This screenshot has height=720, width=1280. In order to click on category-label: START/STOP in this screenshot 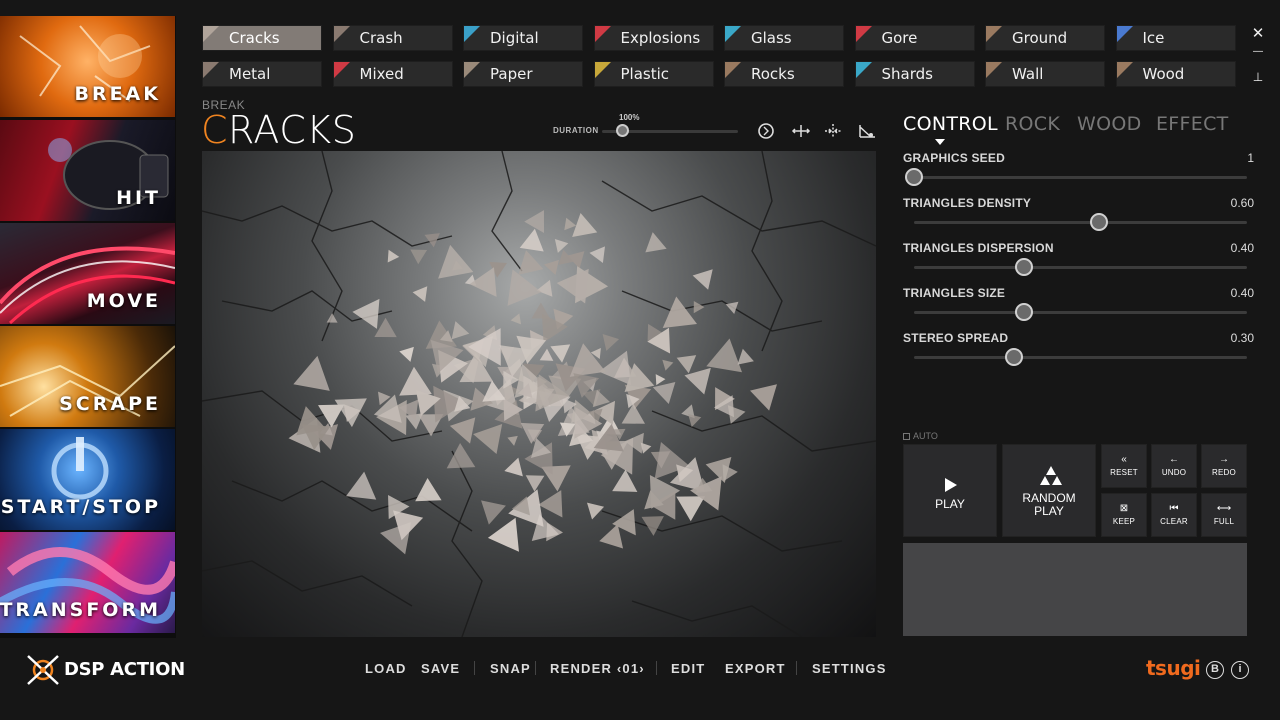, I will do `click(80, 507)`.